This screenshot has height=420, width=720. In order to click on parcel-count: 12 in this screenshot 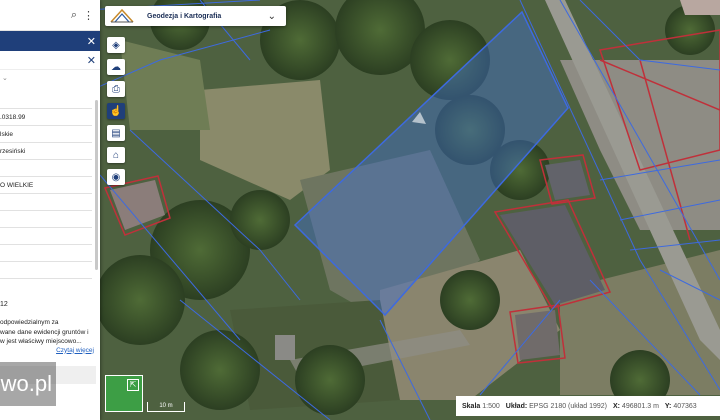, I will do `click(4, 304)`.